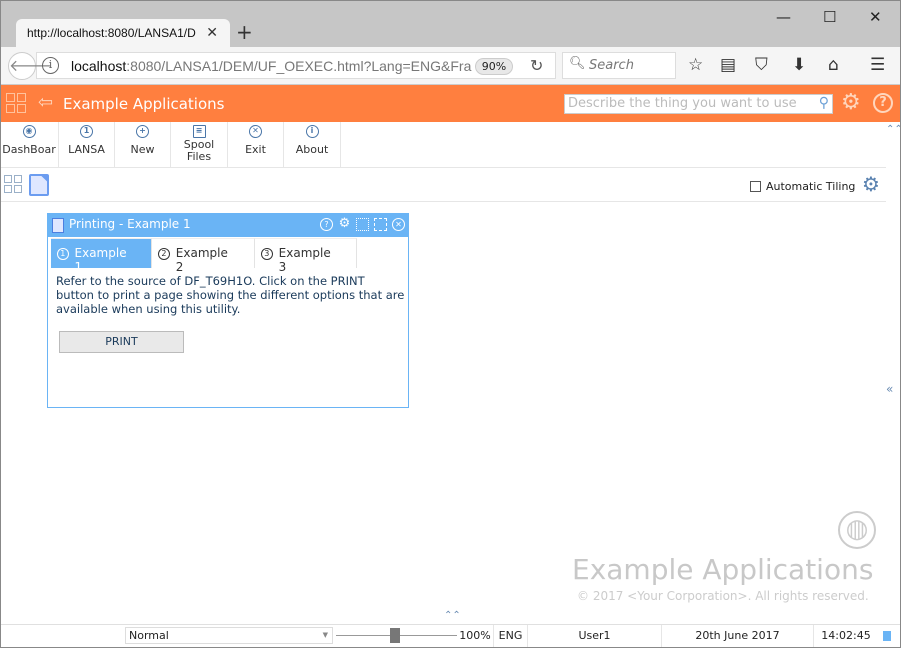  What do you see at coordinates (304, 260) in the screenshot?
I see `tab-label: Example 3` at bounding box center [304, 260].